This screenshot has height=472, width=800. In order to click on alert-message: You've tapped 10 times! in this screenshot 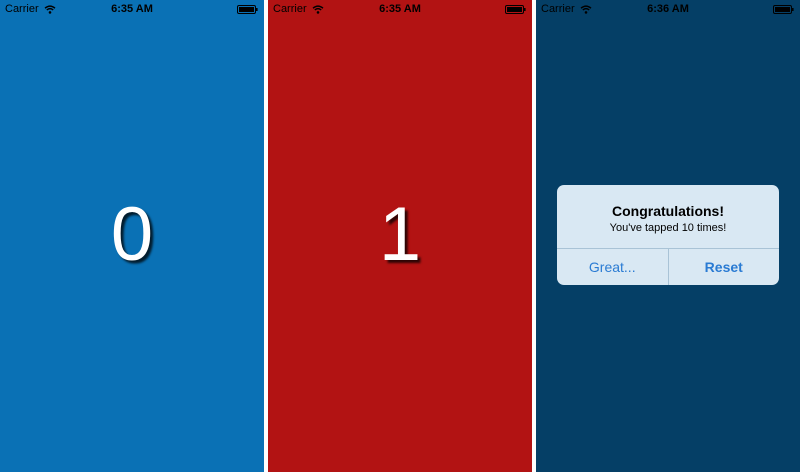, I will do `click(668, 228)`.